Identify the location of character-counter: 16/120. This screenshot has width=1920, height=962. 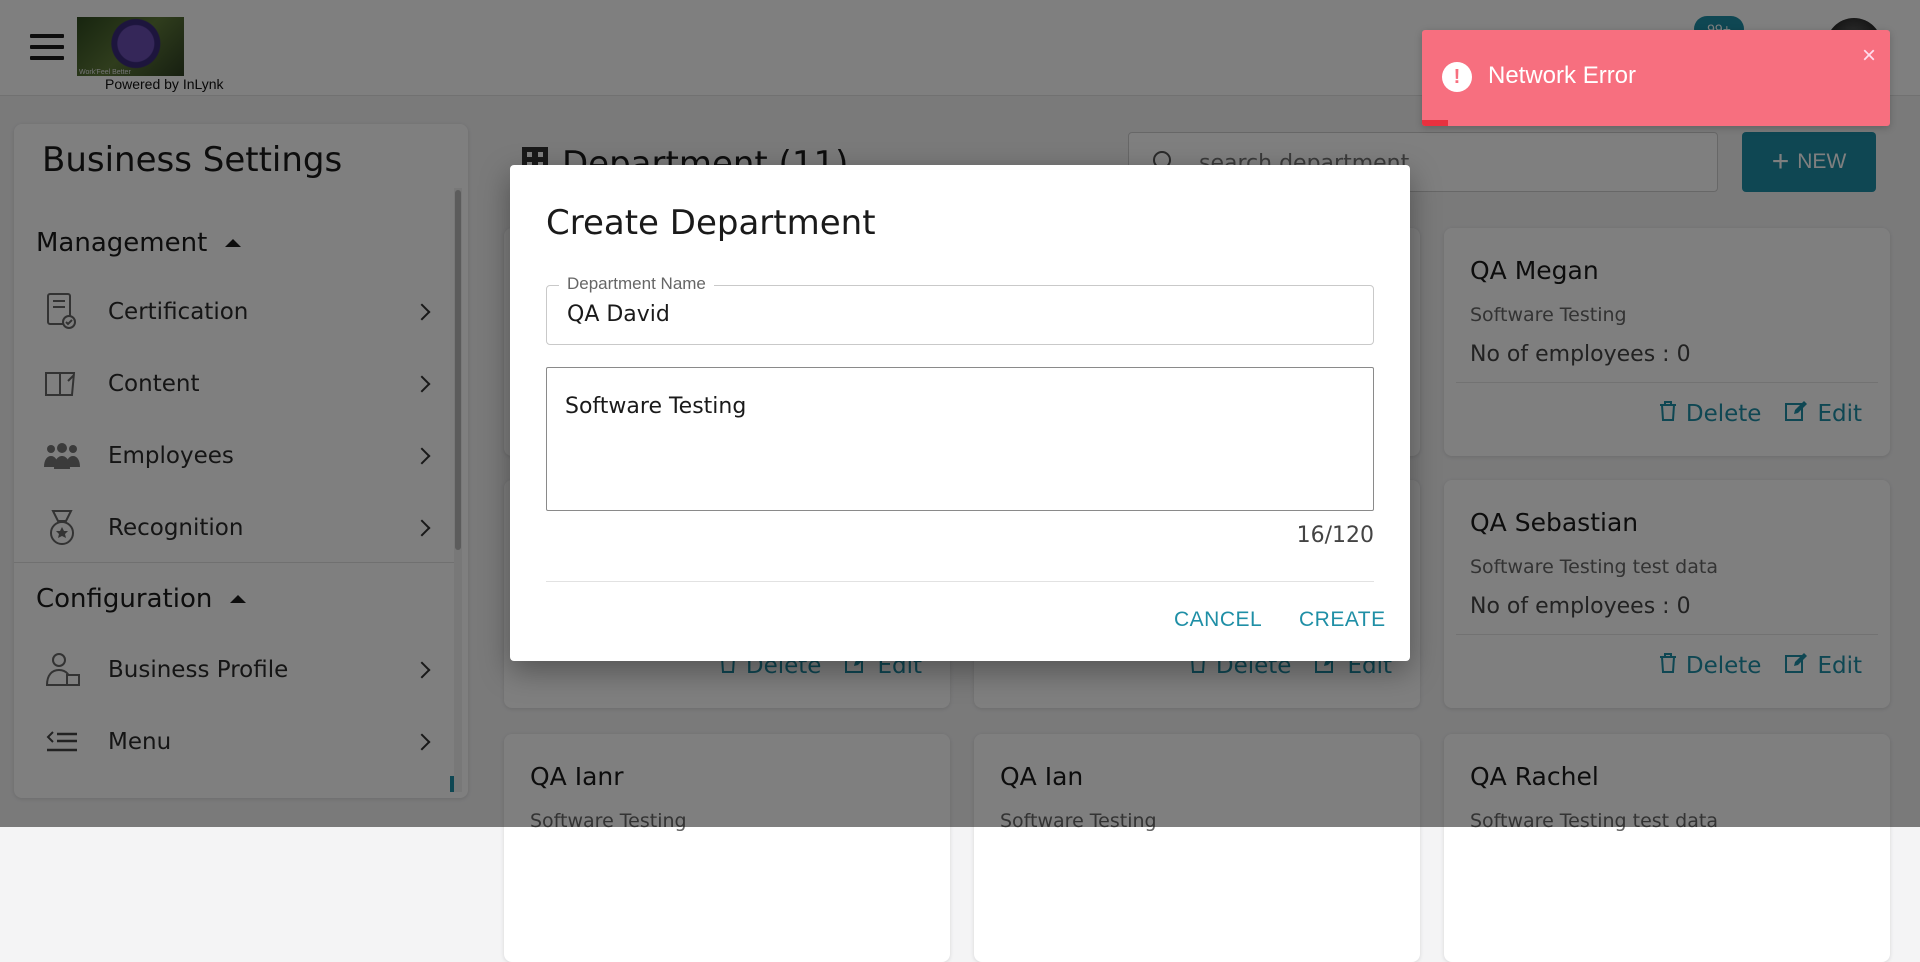
(1335, 535).